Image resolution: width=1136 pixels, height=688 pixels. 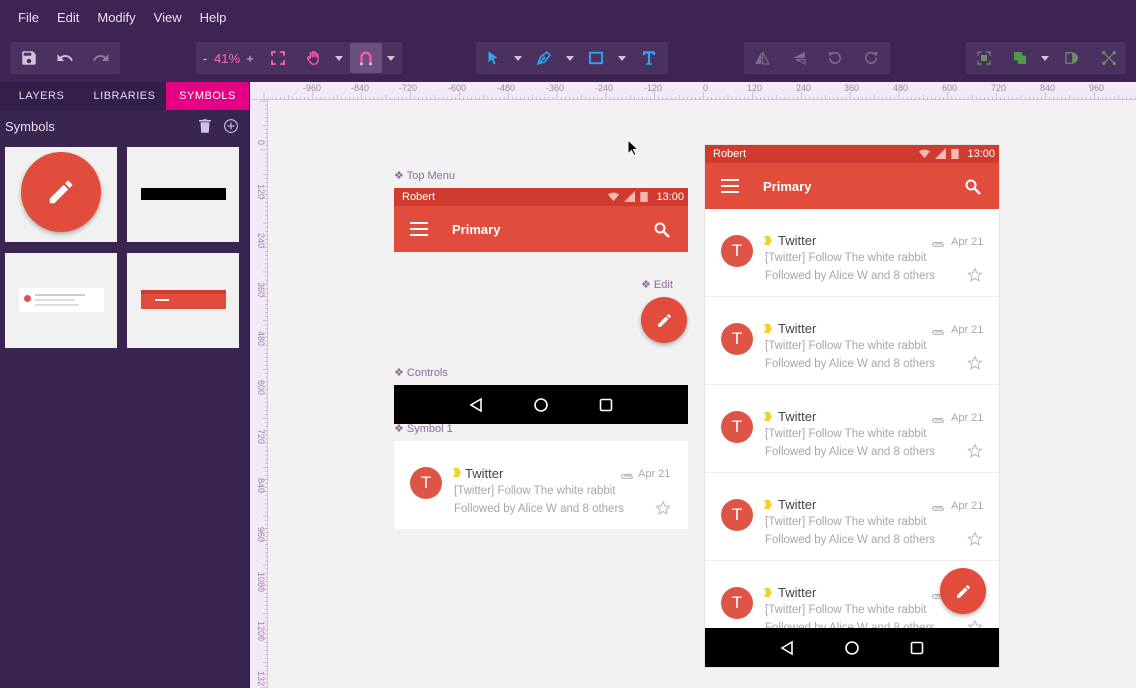 I want to click on undo-button, so click(x=65, y=58).